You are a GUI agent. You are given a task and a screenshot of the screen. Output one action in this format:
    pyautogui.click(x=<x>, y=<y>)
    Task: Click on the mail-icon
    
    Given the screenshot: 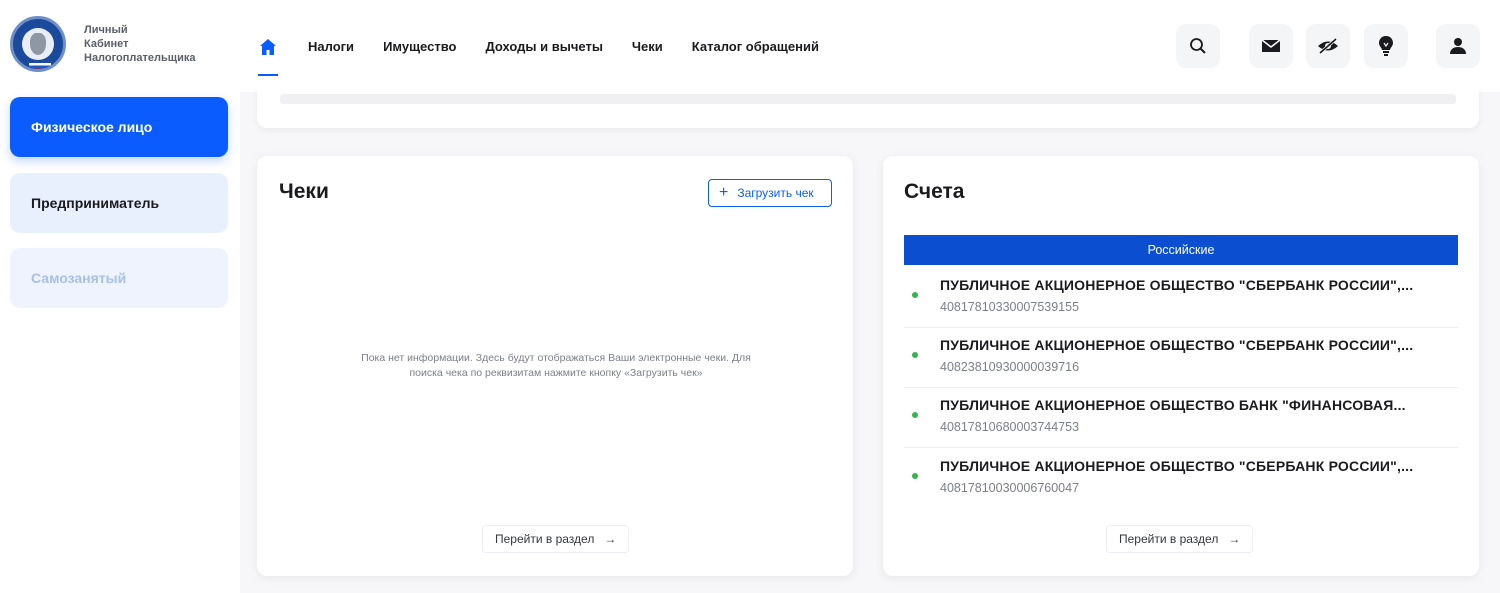 What is the action you would take?
    pyautogui.click(x=1271, y=45)
    